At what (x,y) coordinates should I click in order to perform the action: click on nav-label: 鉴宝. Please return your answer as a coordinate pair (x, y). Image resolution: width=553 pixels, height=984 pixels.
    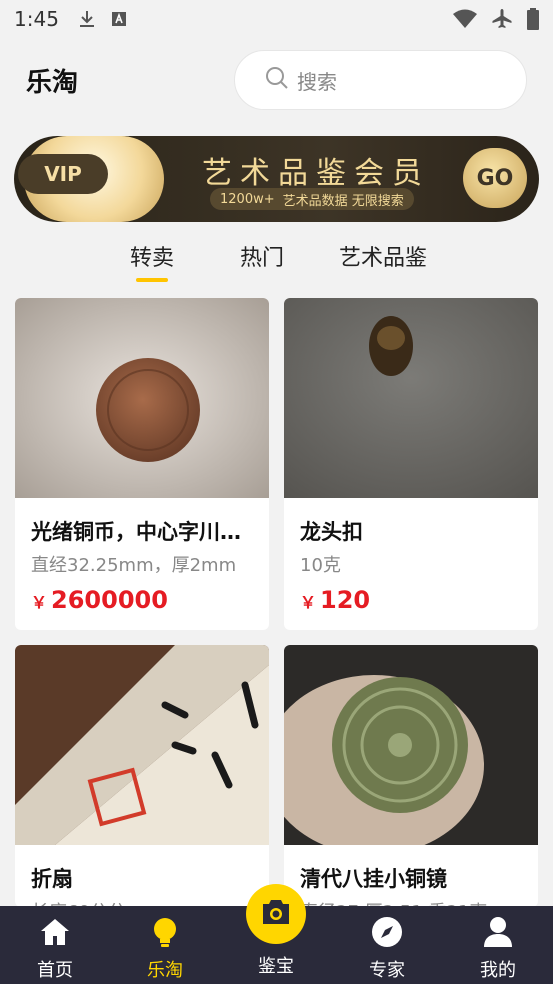
    Looking at the image, I should click on (276, 966).